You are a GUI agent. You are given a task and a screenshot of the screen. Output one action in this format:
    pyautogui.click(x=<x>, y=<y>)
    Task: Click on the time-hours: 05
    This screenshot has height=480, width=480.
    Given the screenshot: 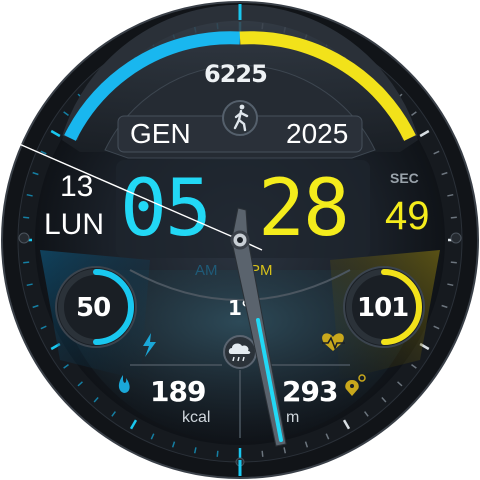 What is the action you would take?
    pyautogui.click(x=166, y=209)
    